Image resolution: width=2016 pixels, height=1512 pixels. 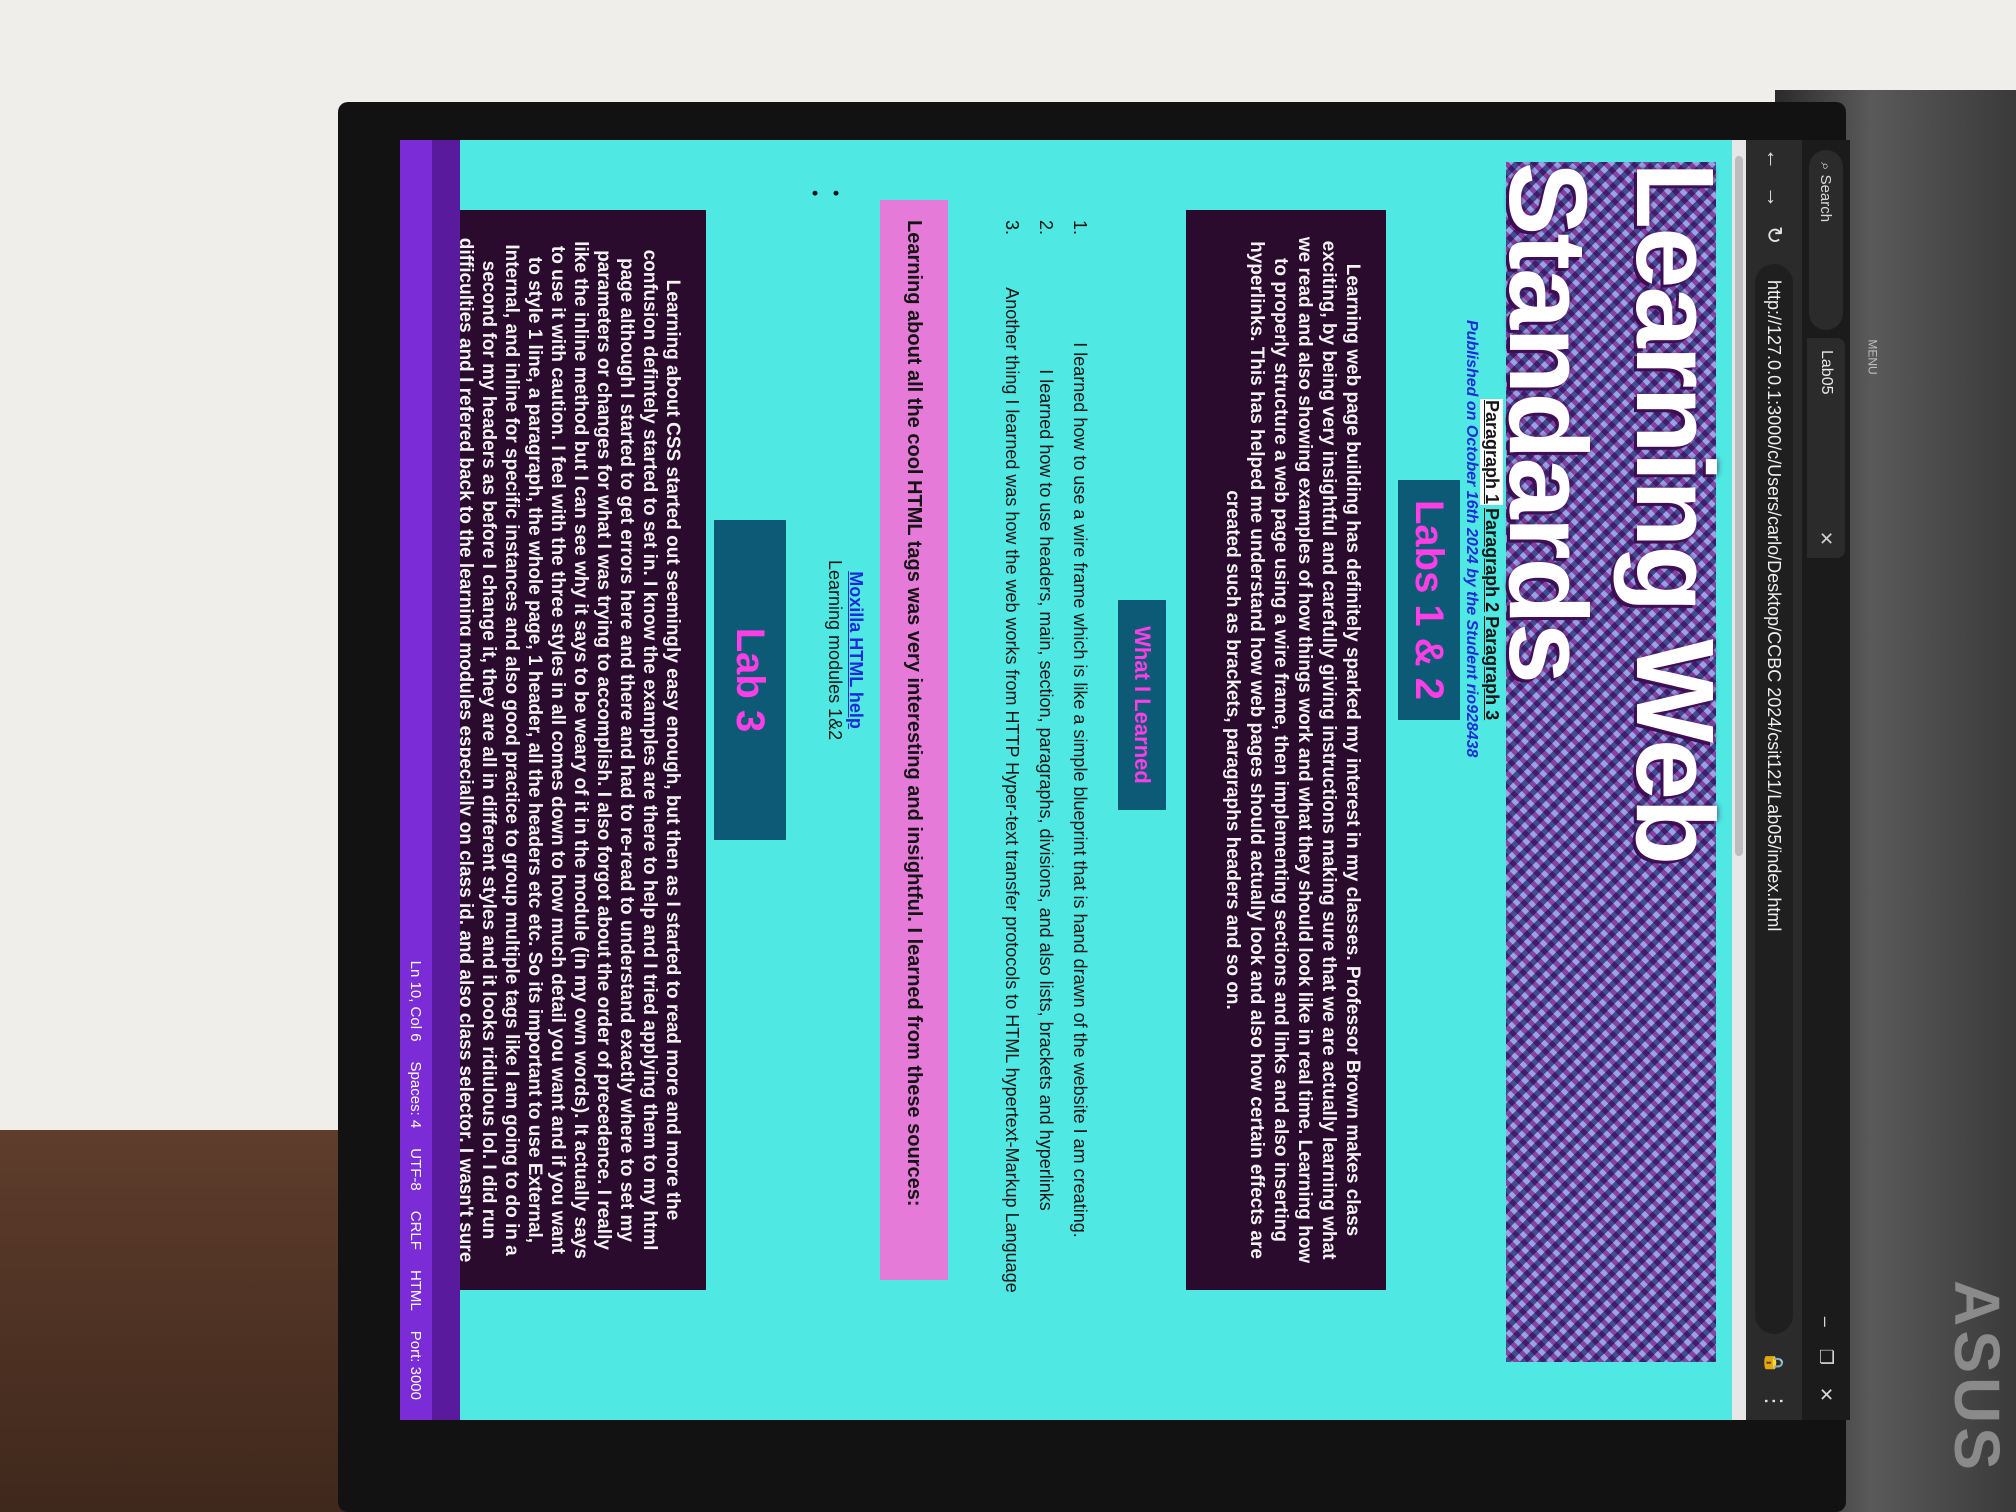 What do you see at coordinates (1491, 668) in the screenshot?
I see `paragraph-3-link: Paragraph 3` at bounding box center [1491, 668].